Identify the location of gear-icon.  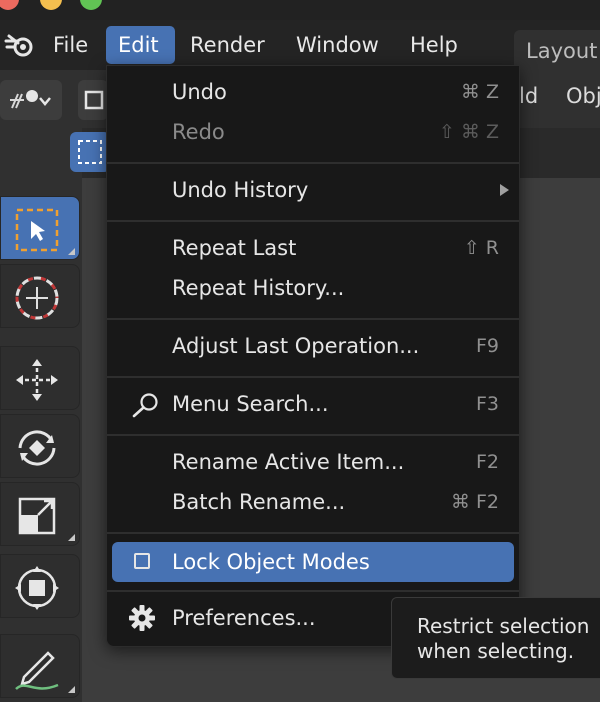
(142, 618).